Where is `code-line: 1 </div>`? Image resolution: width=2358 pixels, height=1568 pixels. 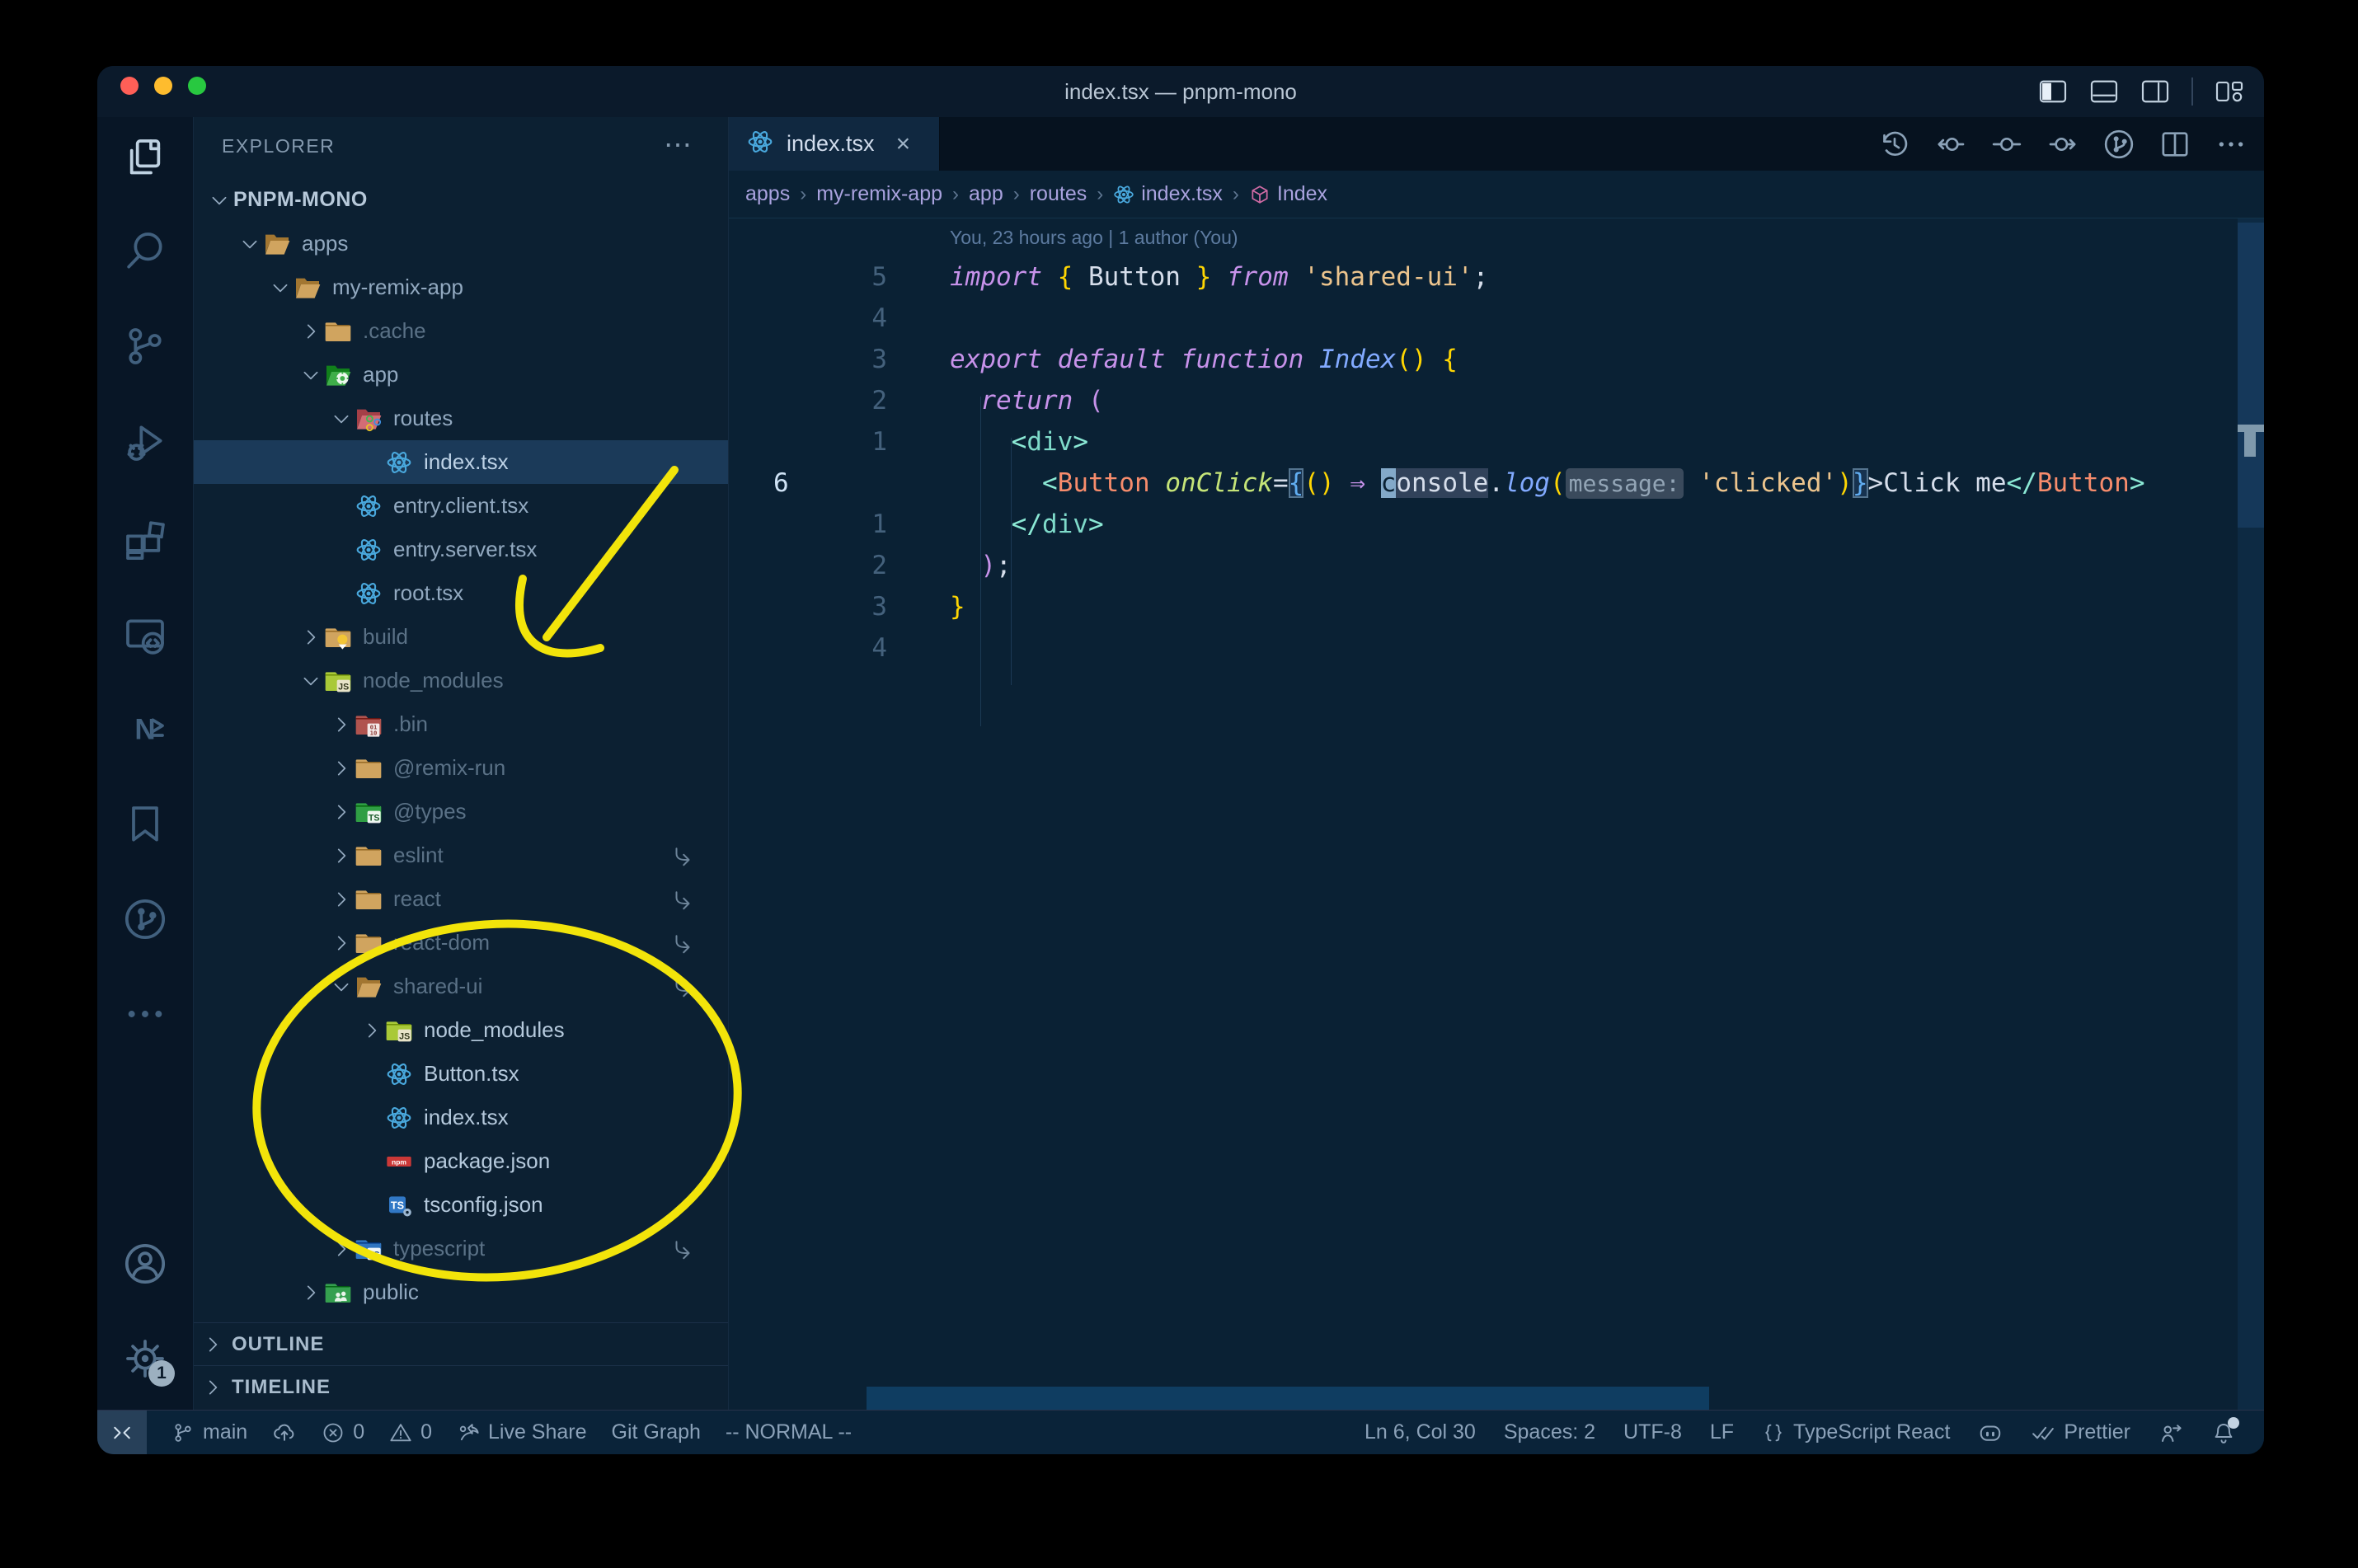
code-line: 1 </div> is located at coordinates (1497, 524).